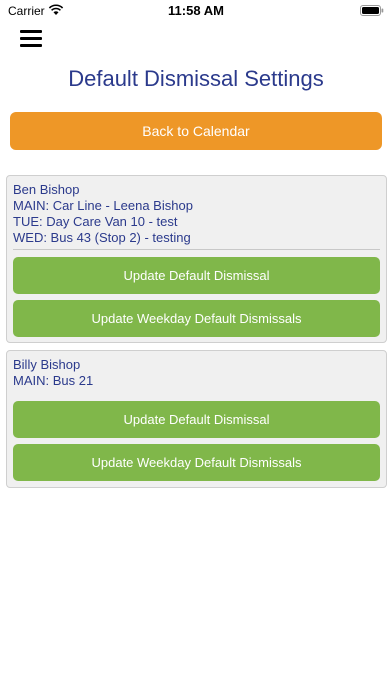 Image resolution: width=392 pixels, height=696 pixels. What do you see at coordinates (53, 380) in the screenshot?
I see `dismissal-main: MAIN: Bus 21` at bounding box center [53, 380].